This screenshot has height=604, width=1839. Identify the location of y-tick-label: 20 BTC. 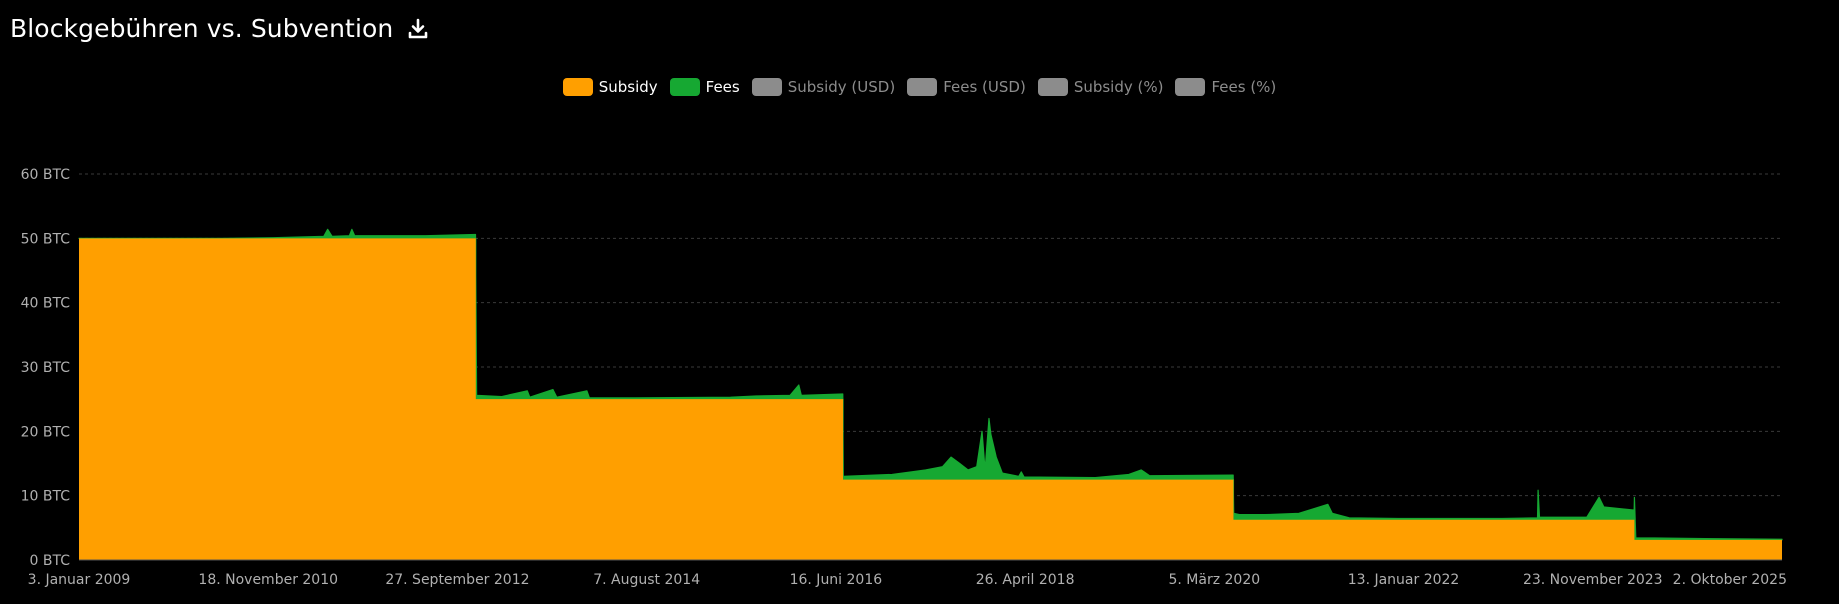
(46, 432).